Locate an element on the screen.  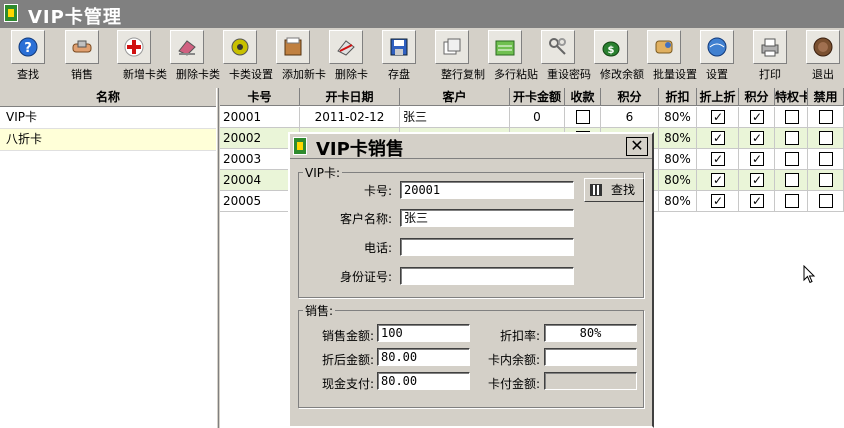
window-titlebar: VIP卡管理 is located at coordinates (422, 14).